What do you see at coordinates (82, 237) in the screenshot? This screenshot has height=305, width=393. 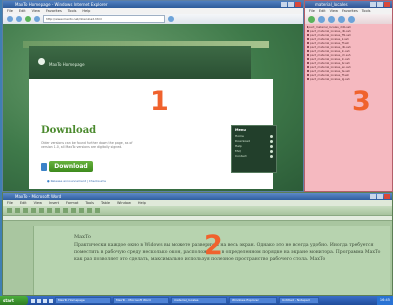 I see `document-title: MaxTo` at bounding box center [82, 237].